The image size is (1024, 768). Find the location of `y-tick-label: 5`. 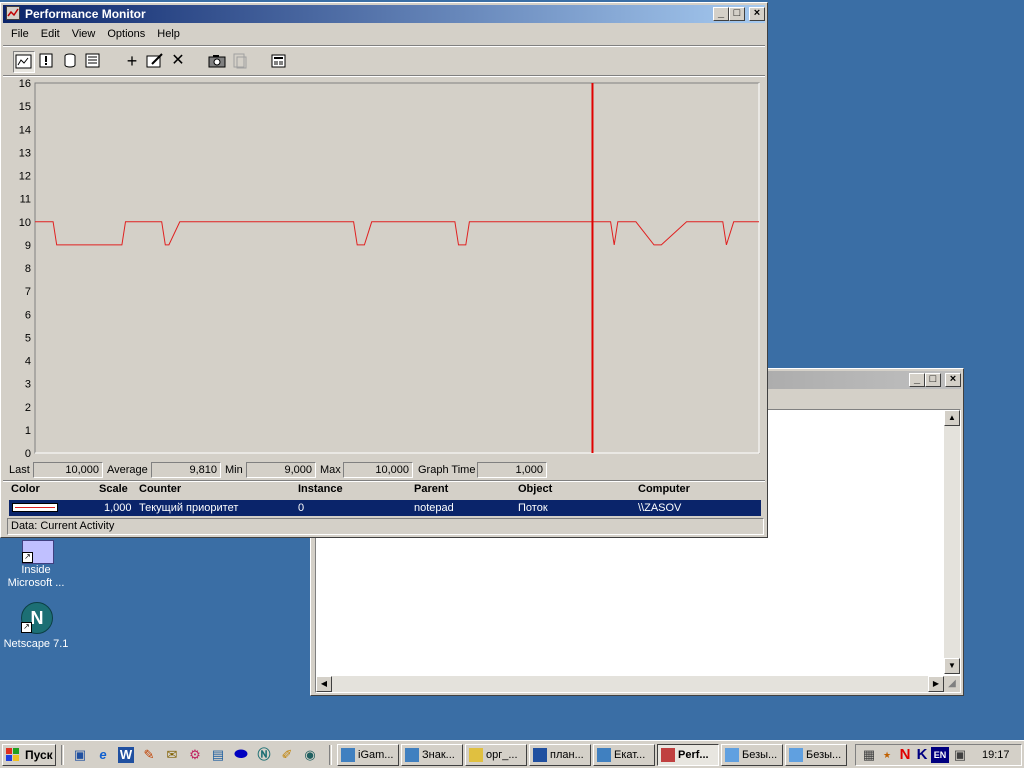

y-tick-label: 5 is located at coordinates (28, 338).